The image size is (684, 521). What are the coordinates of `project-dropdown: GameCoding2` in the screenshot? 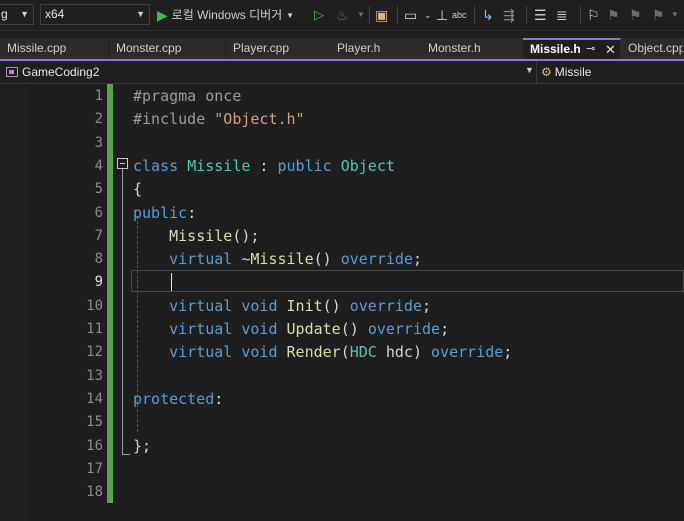 It's located at (52, 72).